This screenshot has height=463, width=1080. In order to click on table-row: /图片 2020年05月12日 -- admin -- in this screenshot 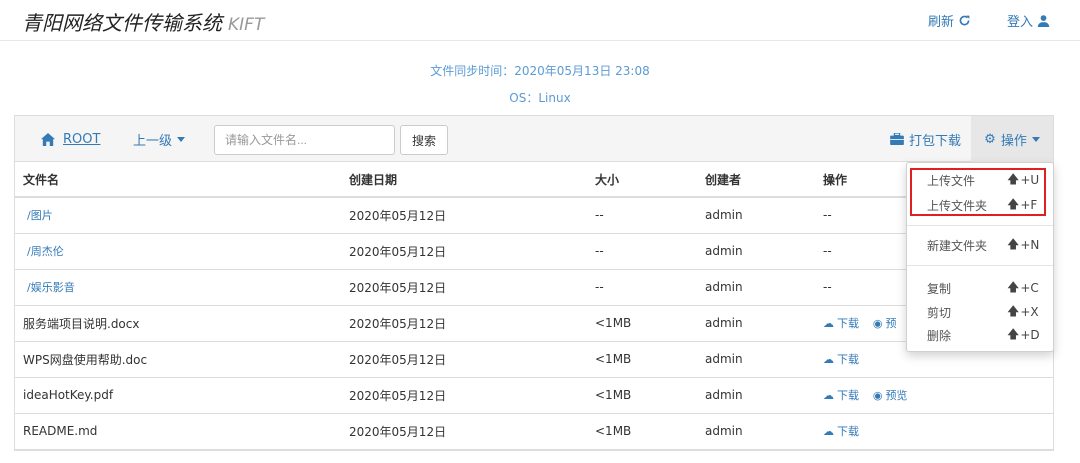, I will do `click(534, 215)`.